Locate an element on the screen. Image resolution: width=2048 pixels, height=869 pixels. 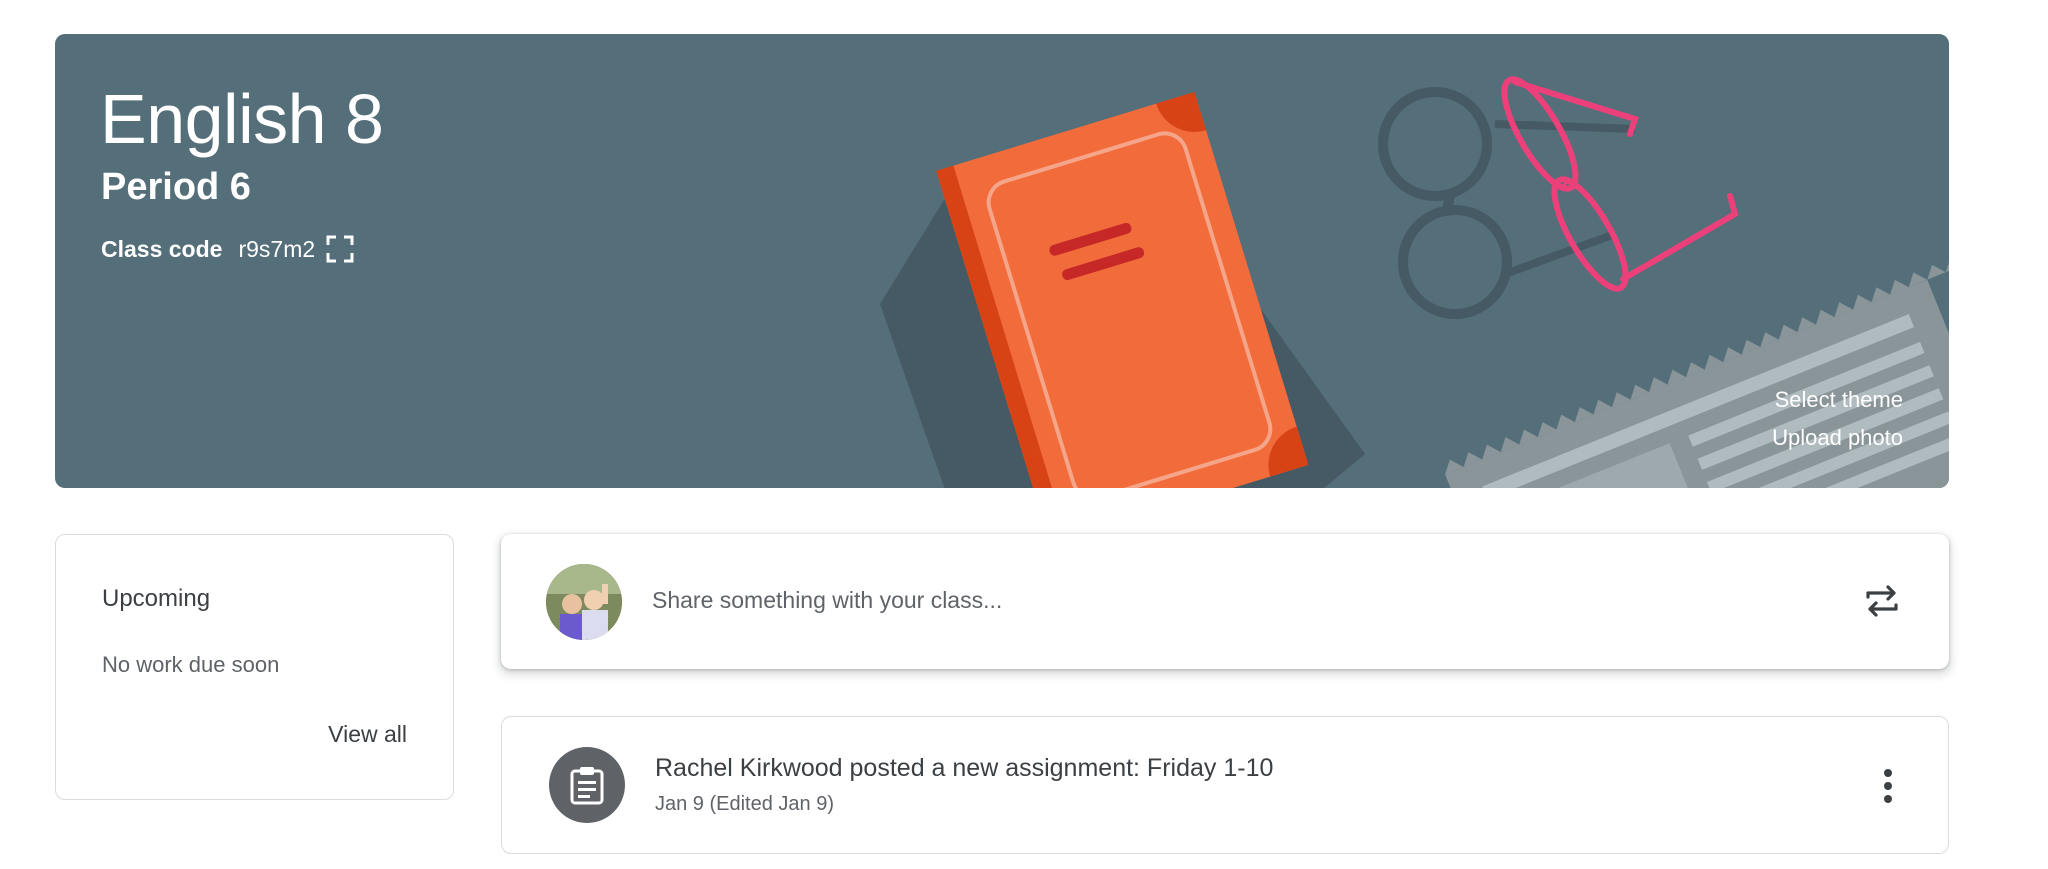
upload-photo-link: Upload photo is located at coordinates (1837, 438).